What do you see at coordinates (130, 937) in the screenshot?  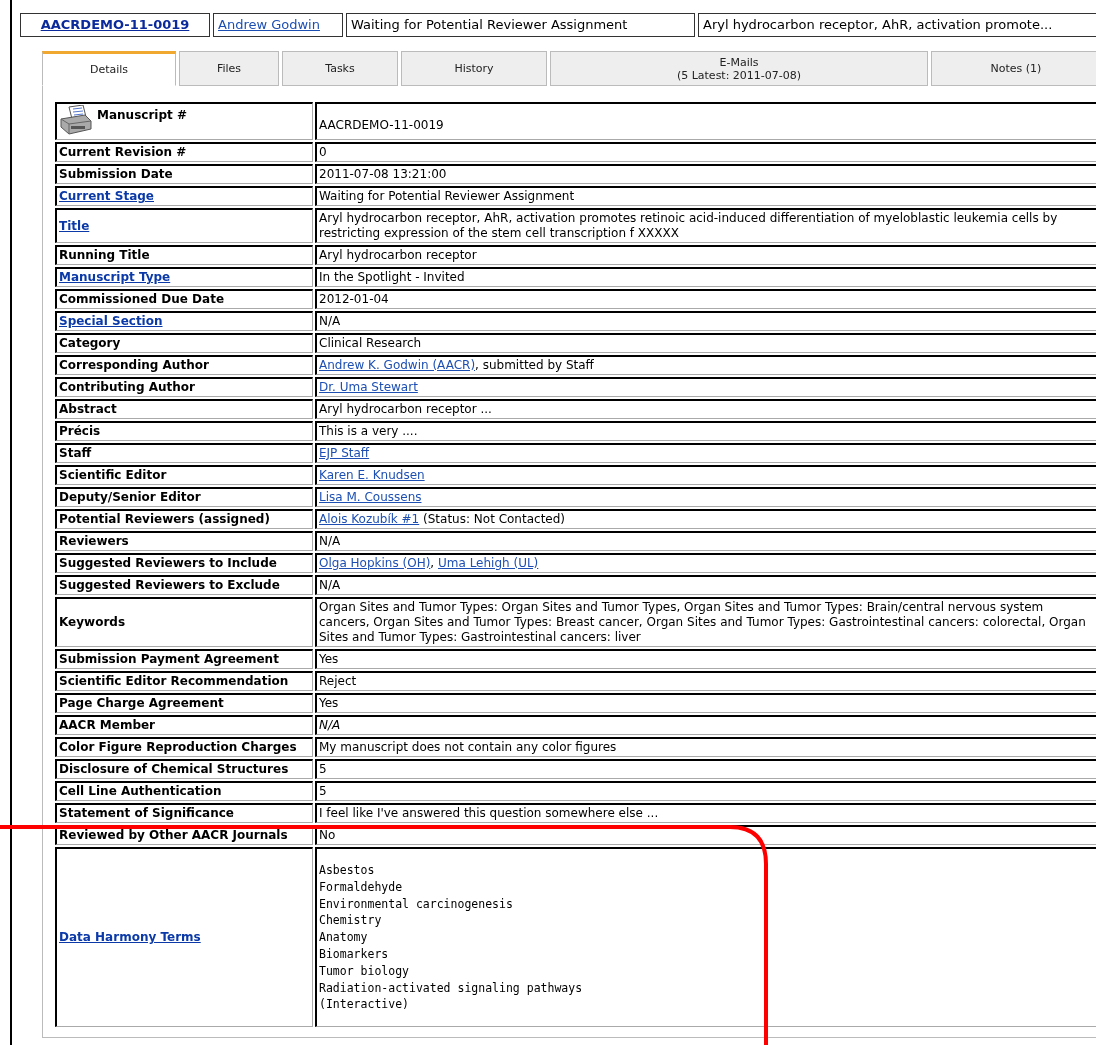 I see `field-link: Data Harmony Terms` at bounding box center [130, 937].